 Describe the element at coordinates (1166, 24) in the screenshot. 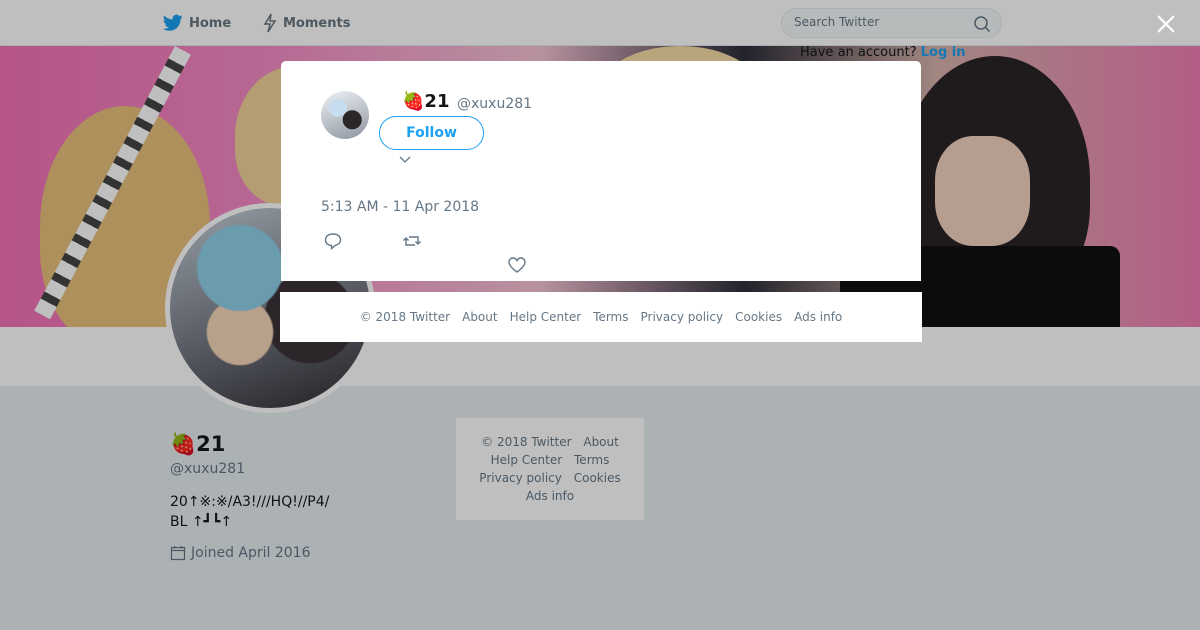

I see `close-icon` at that location.